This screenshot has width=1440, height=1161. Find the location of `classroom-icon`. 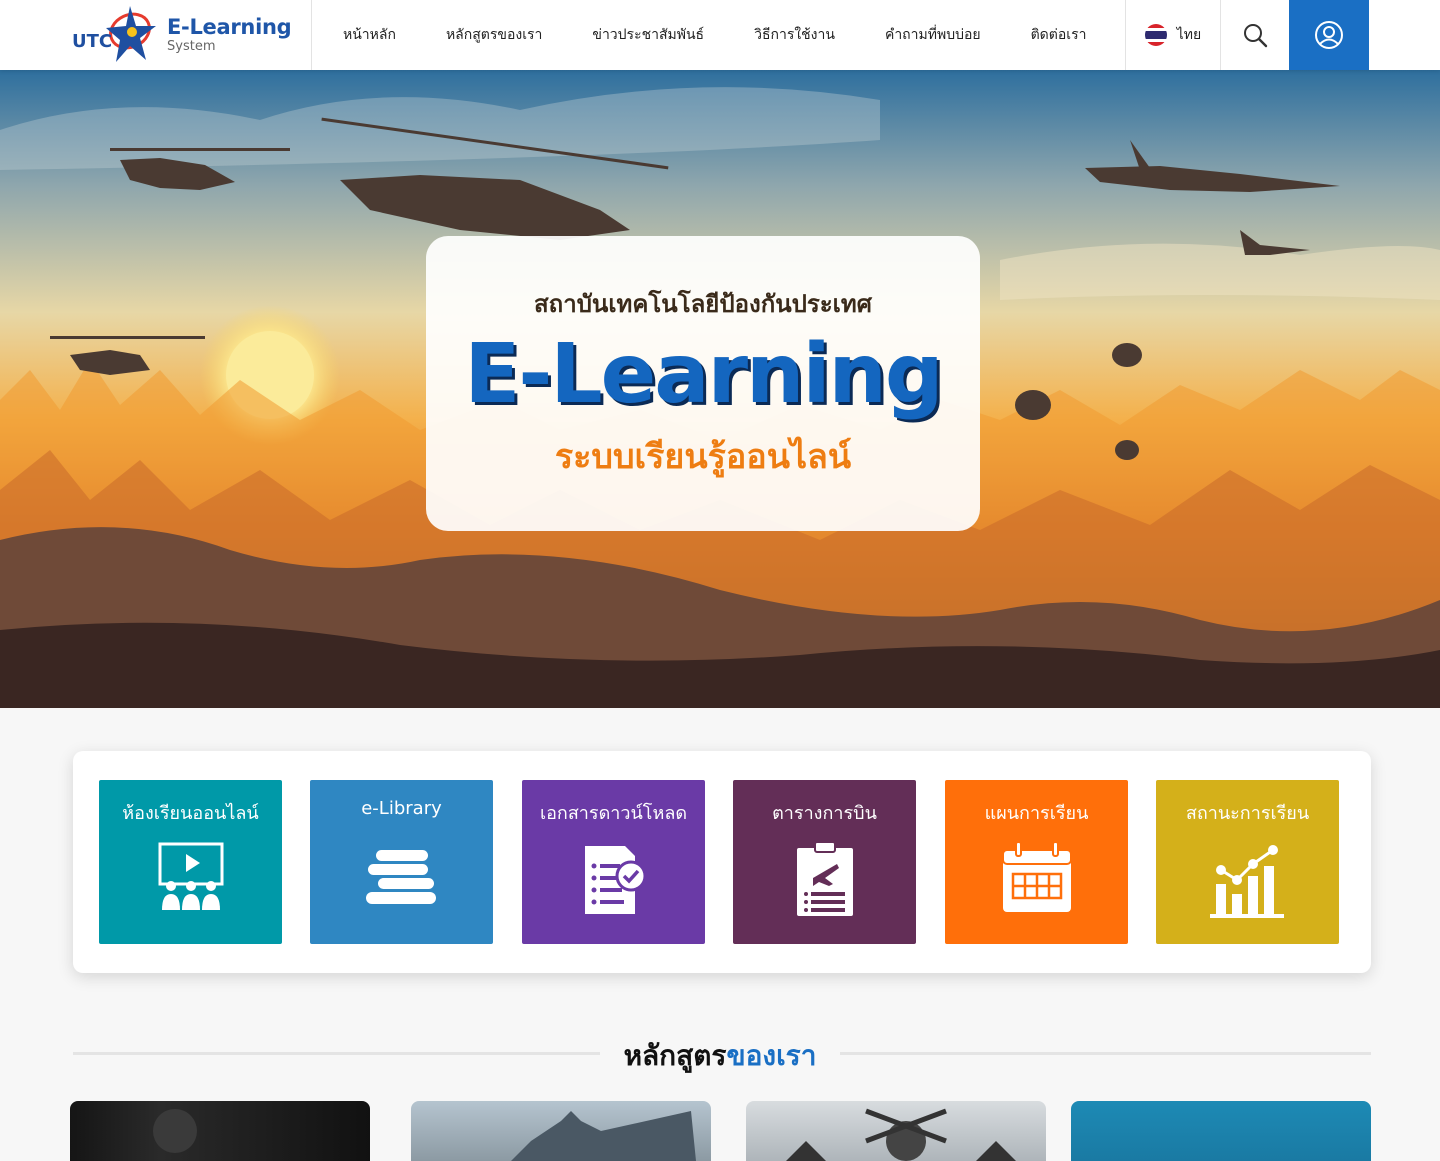

classroom-icon is located at coordinates (190, 876).